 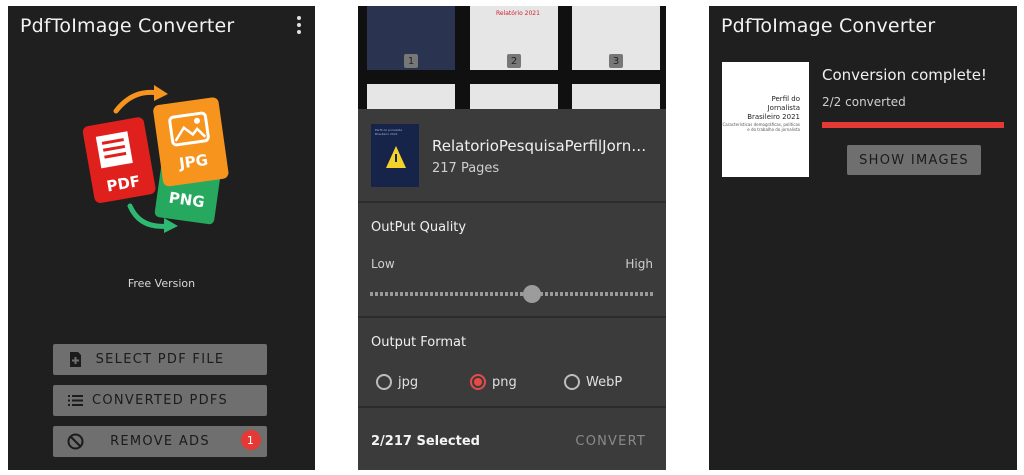 I want to click on convert-button: CONVERT, so click(x=610, y=441).